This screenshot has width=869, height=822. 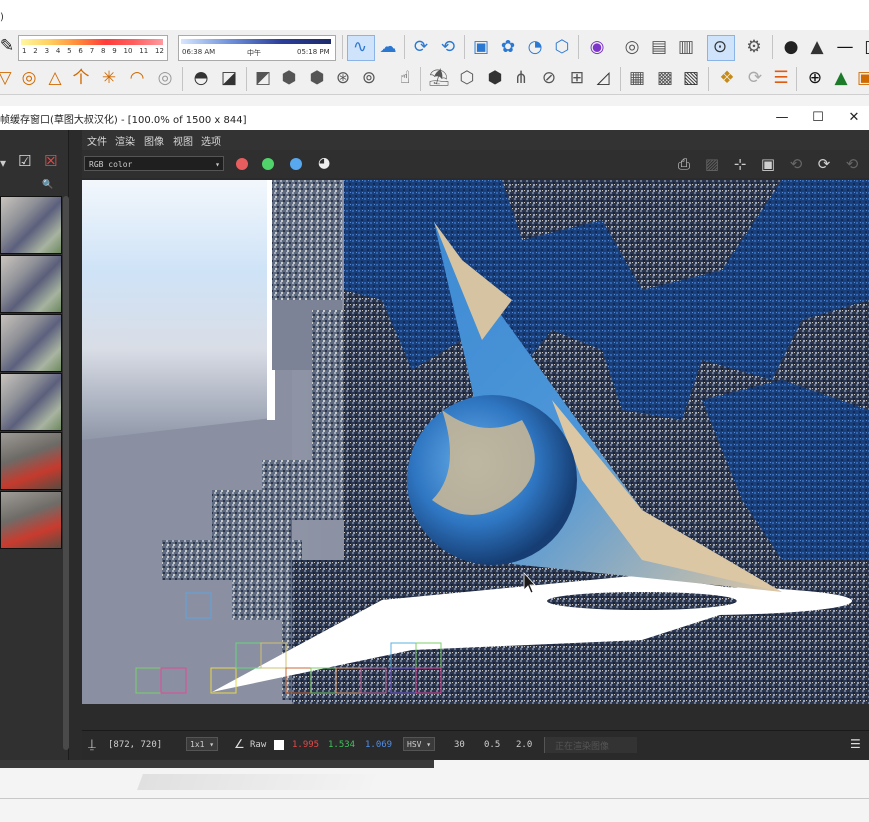 I want to click on clipper-icon: ◿, so click(x=603, y=78).